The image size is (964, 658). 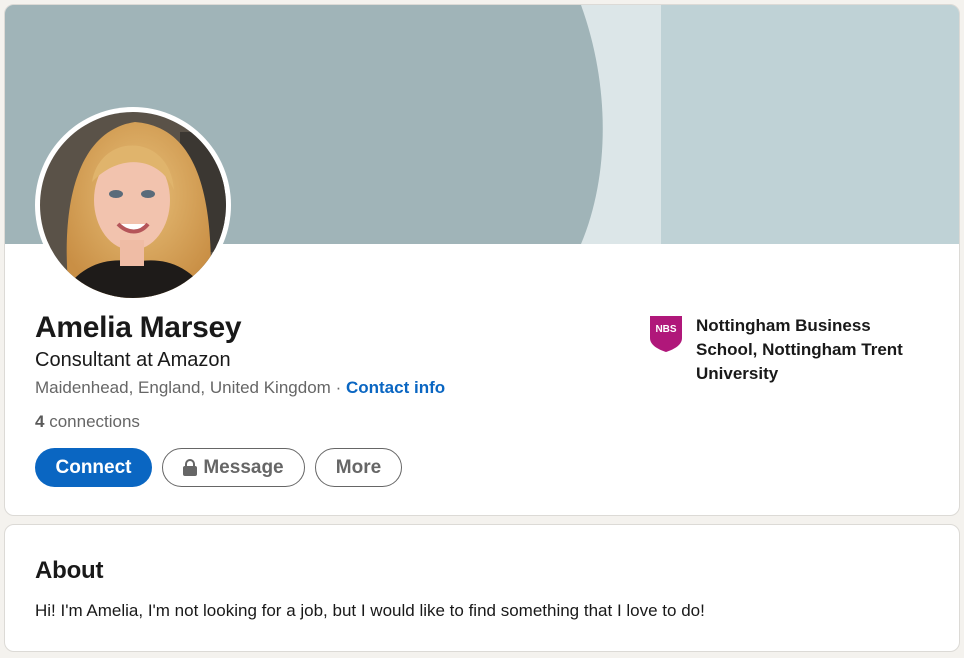 What do you see at coordinates (93, 467) in the screenshot?
I see `connect-button: Connect` at bounding box center [93, 467].